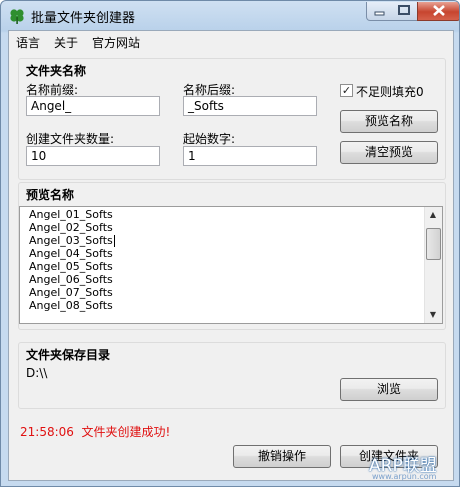  What do you see at coordinates (37, 373) in the screenshot?
I see `save-path-value: D:\\` at bounding box center [37, 373].